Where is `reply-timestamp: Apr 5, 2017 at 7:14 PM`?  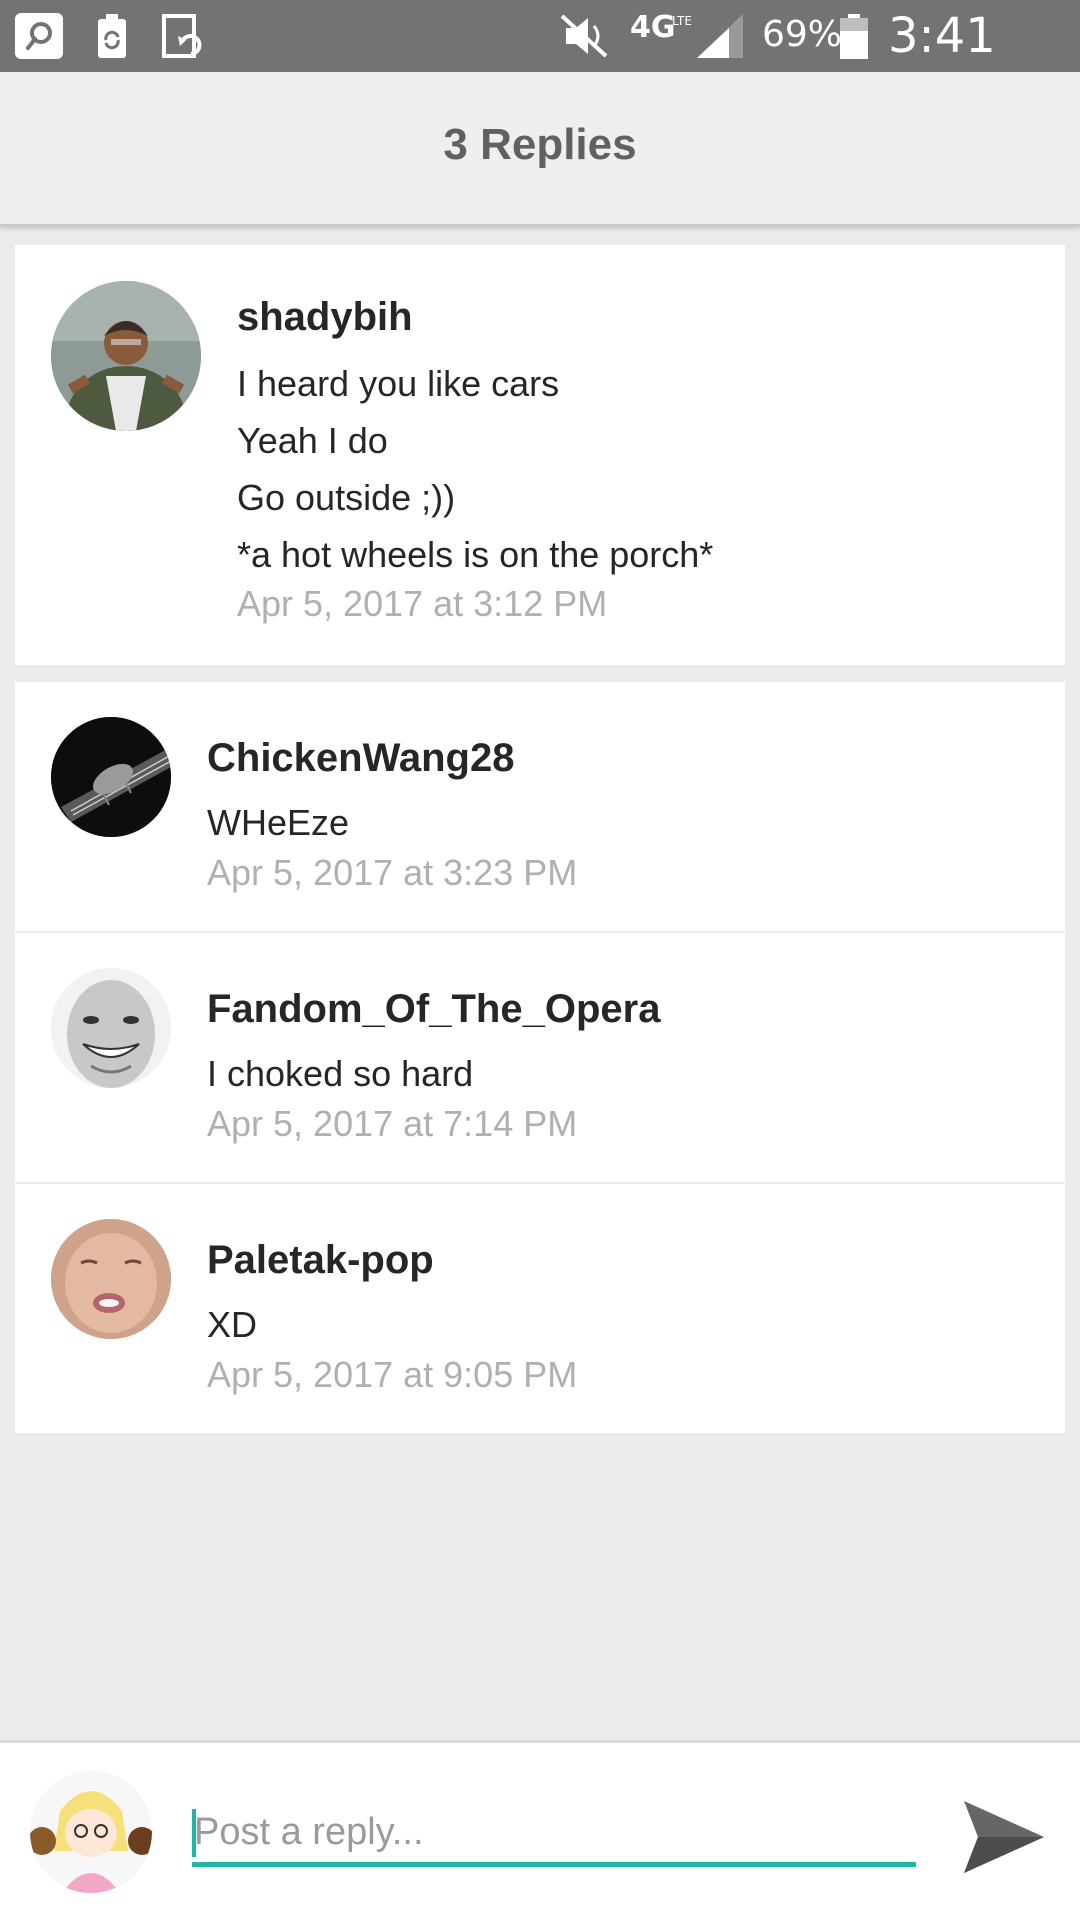
reply-timestamp: Apr 5, 2017 at 7:14 PM is located at coordinates (392, 1123).